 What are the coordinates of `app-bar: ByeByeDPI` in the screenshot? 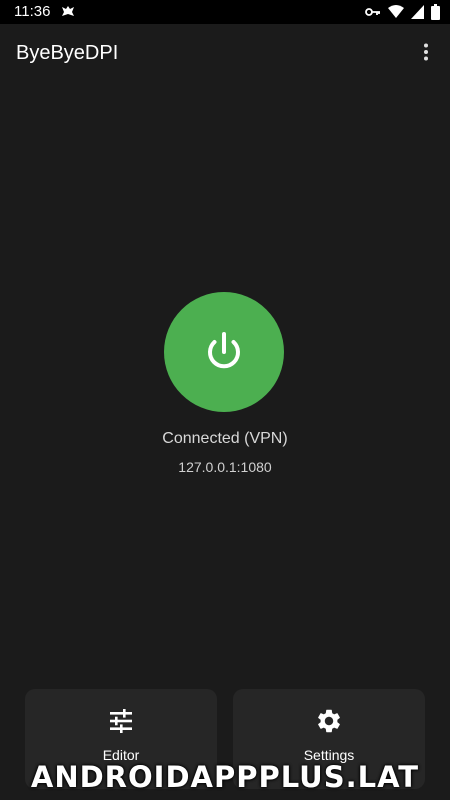 It's located at (225, 52).